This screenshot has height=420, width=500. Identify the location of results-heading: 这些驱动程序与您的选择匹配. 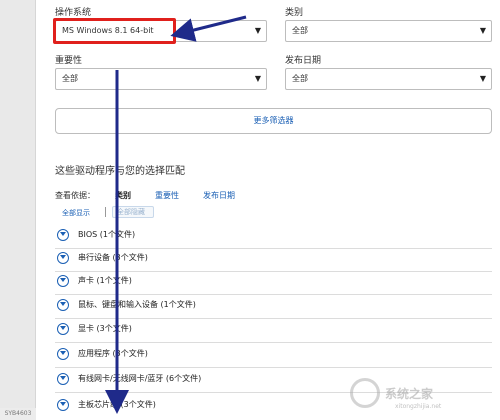
(120, 171).